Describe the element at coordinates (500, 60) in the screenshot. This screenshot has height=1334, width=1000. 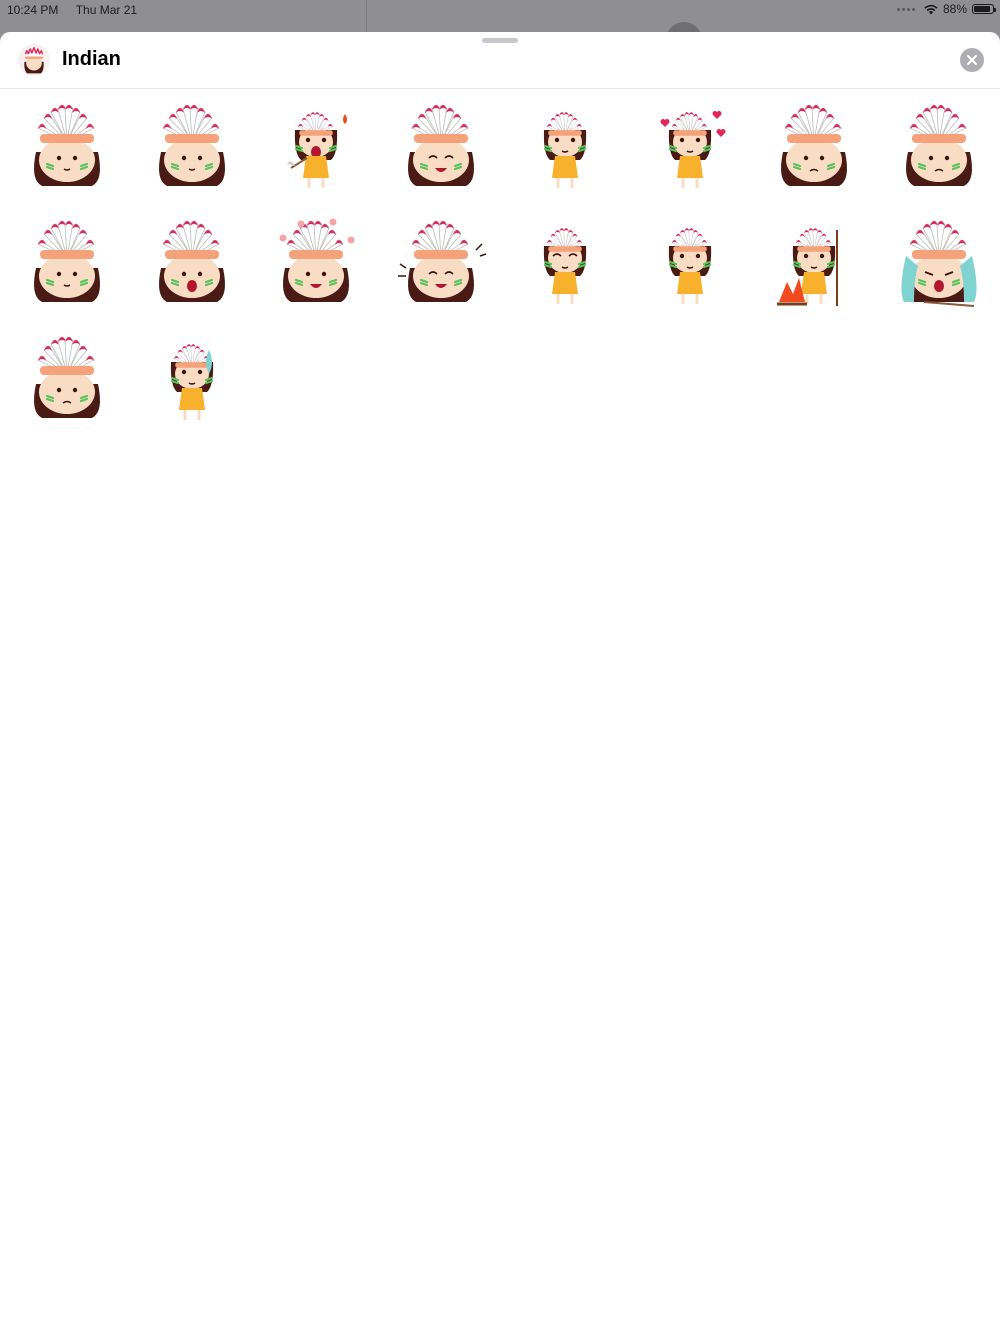
I see `sheet-header: Indian` at that location.